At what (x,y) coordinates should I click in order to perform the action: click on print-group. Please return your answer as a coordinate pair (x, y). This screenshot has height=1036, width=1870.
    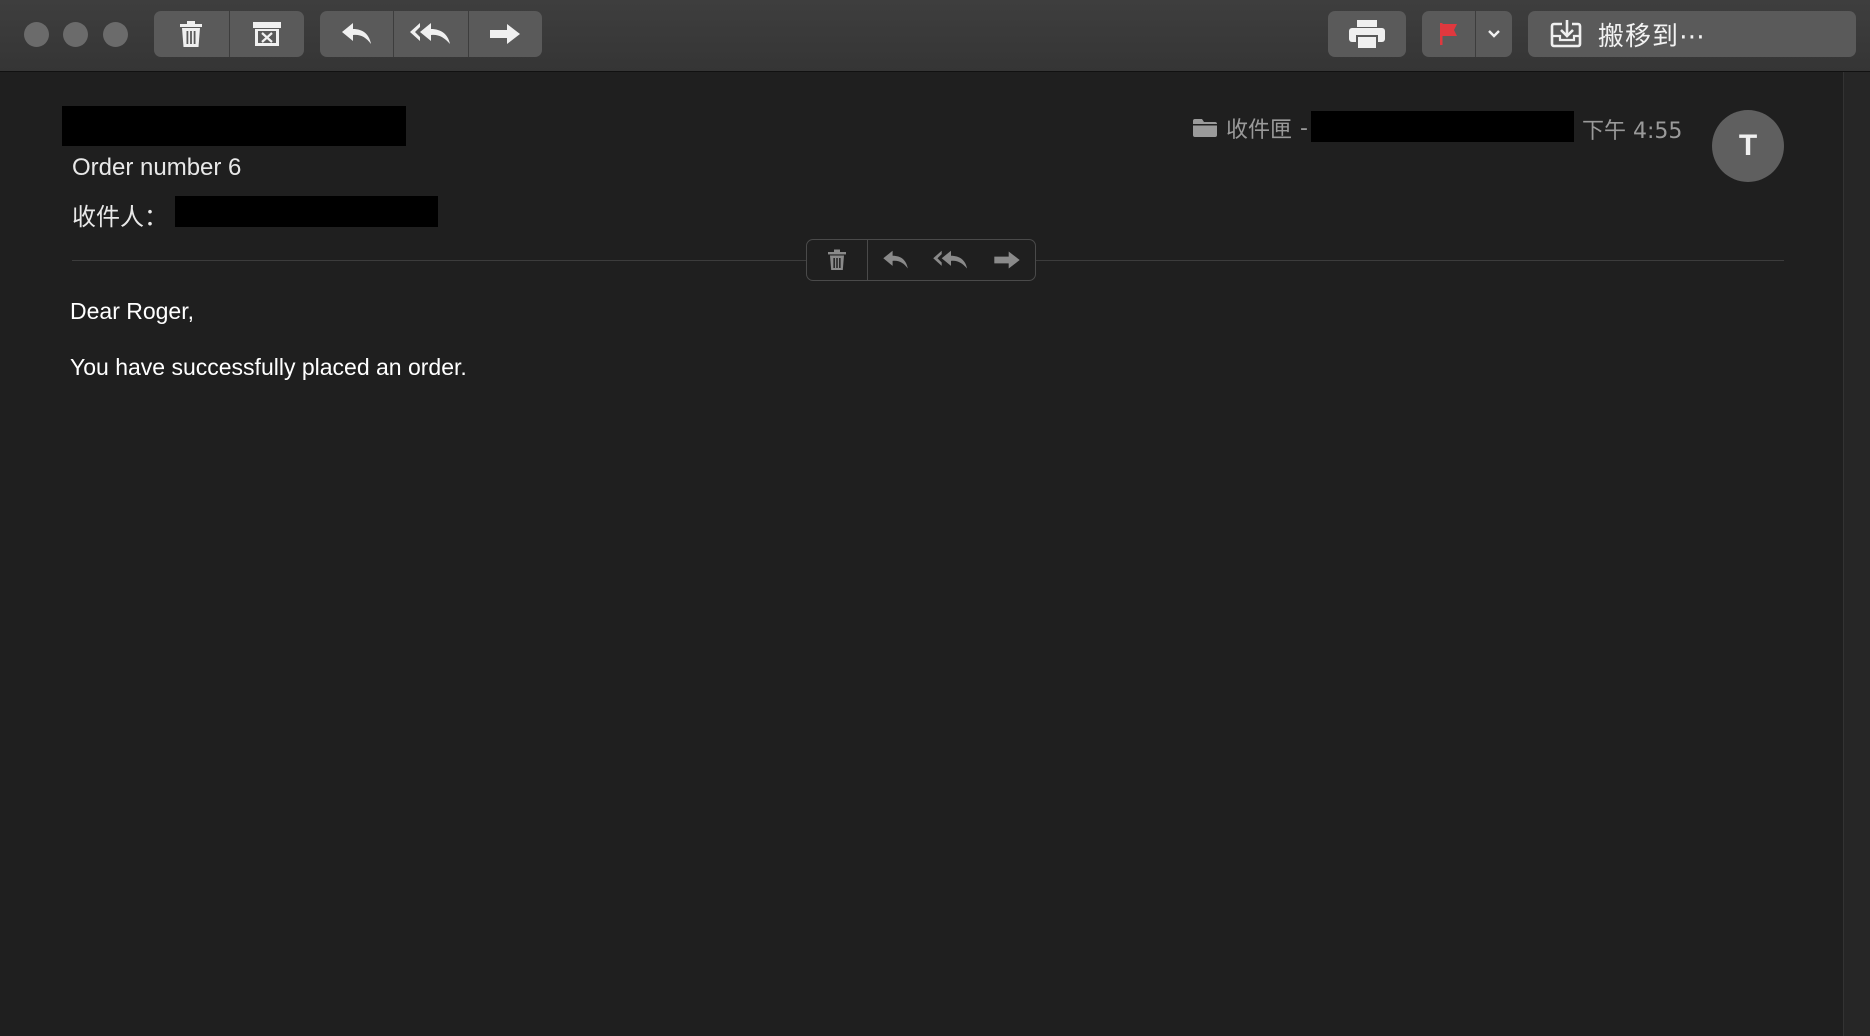
    Looking at the image, I should click on (1367, 34).